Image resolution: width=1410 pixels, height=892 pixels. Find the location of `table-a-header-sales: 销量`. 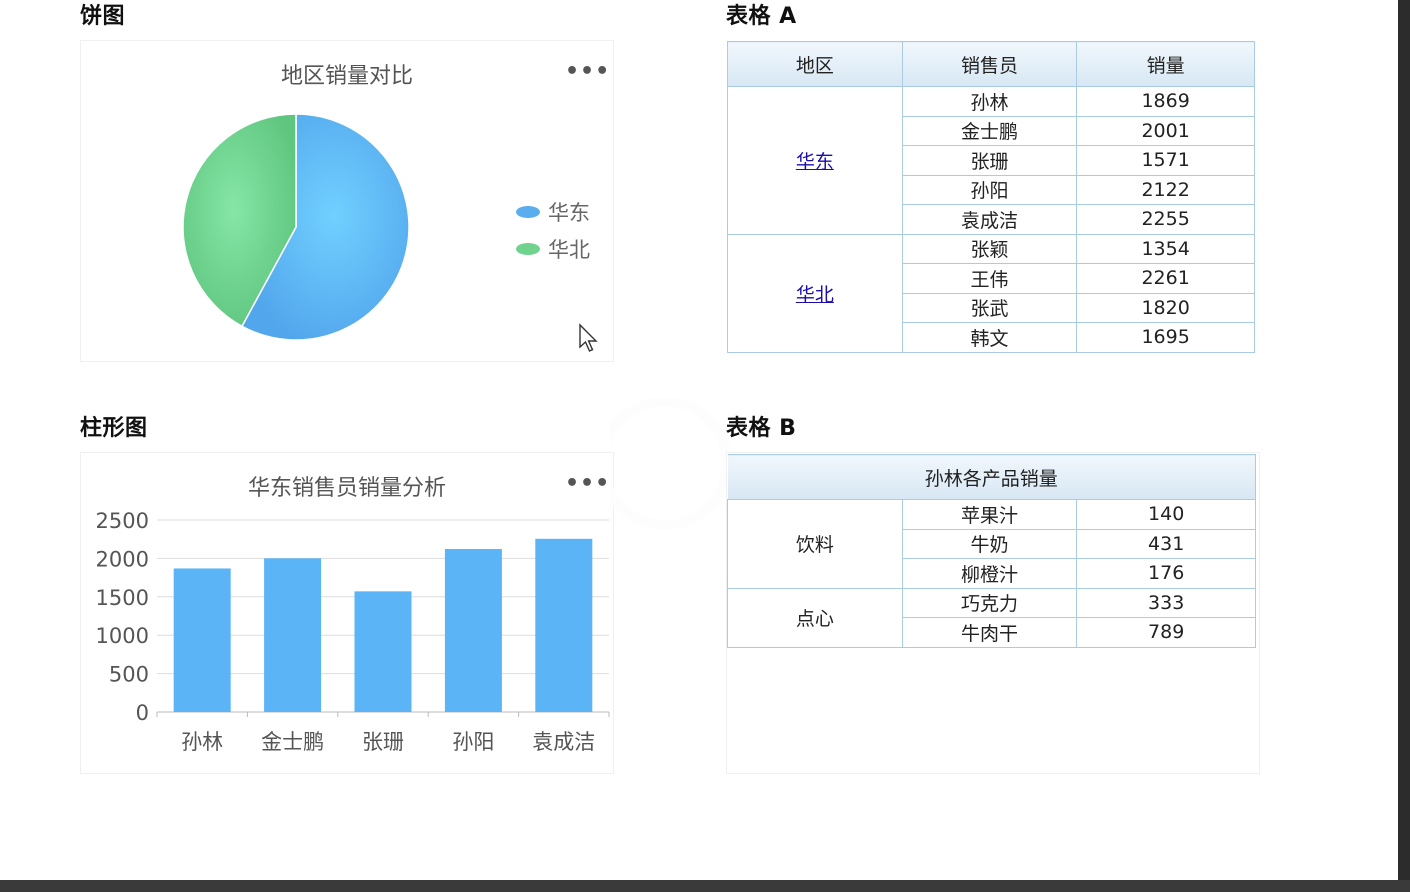

table-a-header-sales: 销量 is located at coordinates (1165, 64).